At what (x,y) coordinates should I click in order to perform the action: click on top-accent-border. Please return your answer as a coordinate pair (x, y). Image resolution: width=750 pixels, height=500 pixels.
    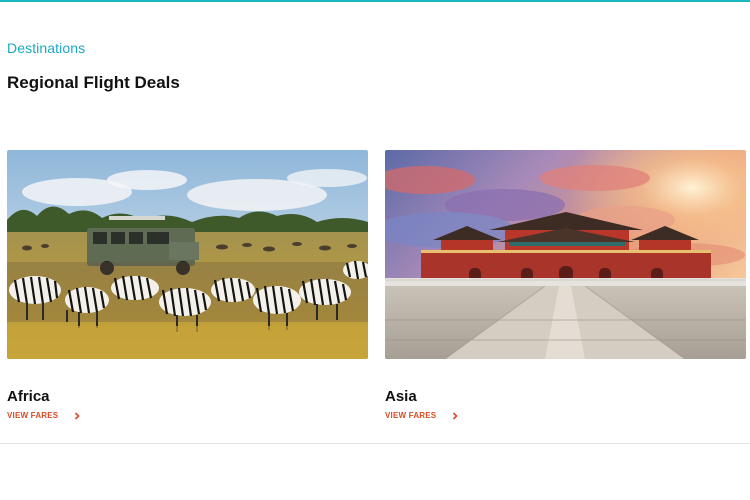
    Looking at the image, I should click on (375, 1).